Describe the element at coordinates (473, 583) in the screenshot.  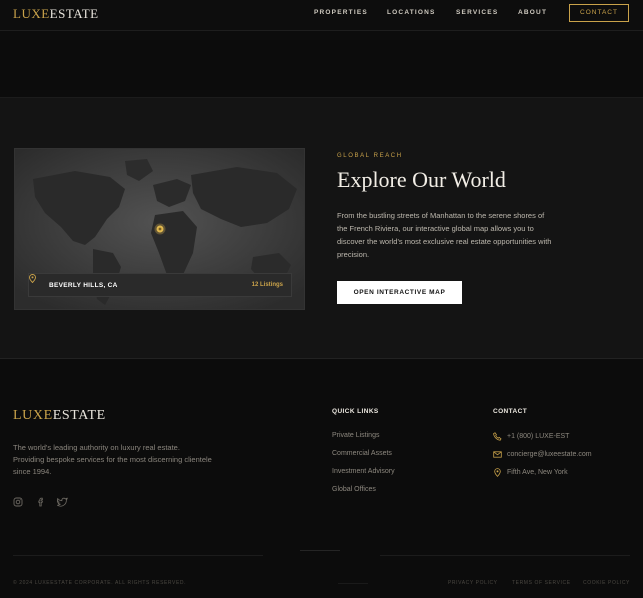
I see `privacy-policy-link: PRIVACY POLICY` at that location.